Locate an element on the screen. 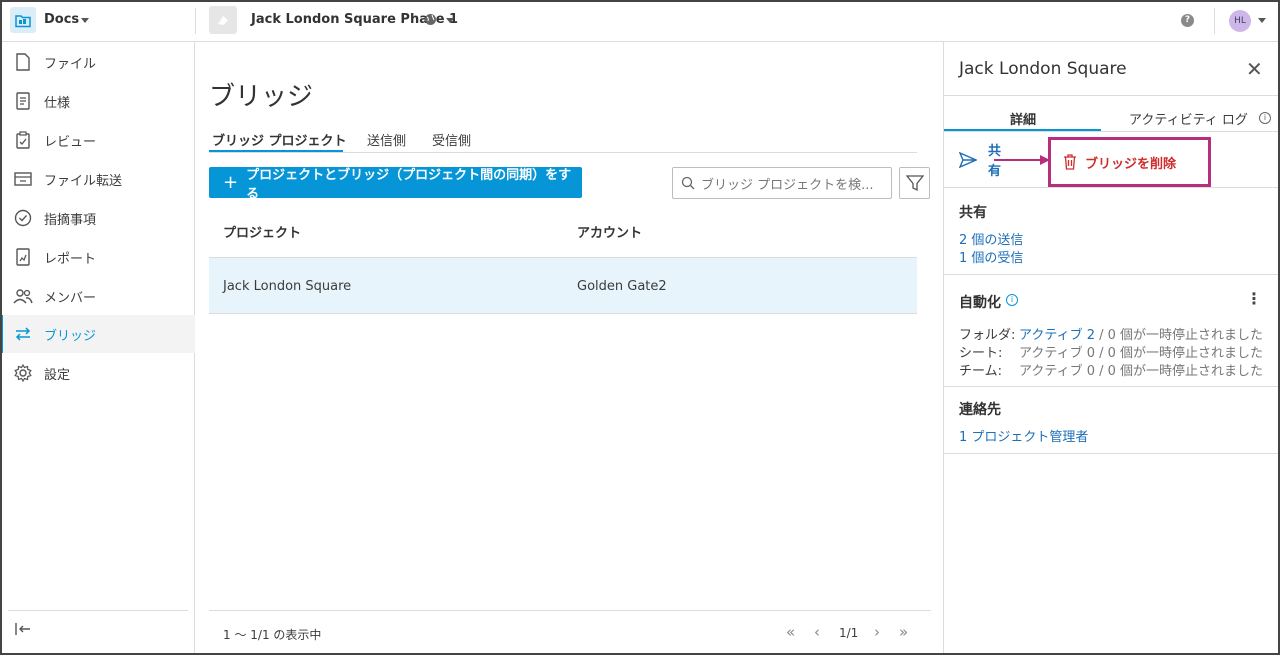 This screenshot has height=655, width=1280. issues-icon is located at coordinates (23, 218).